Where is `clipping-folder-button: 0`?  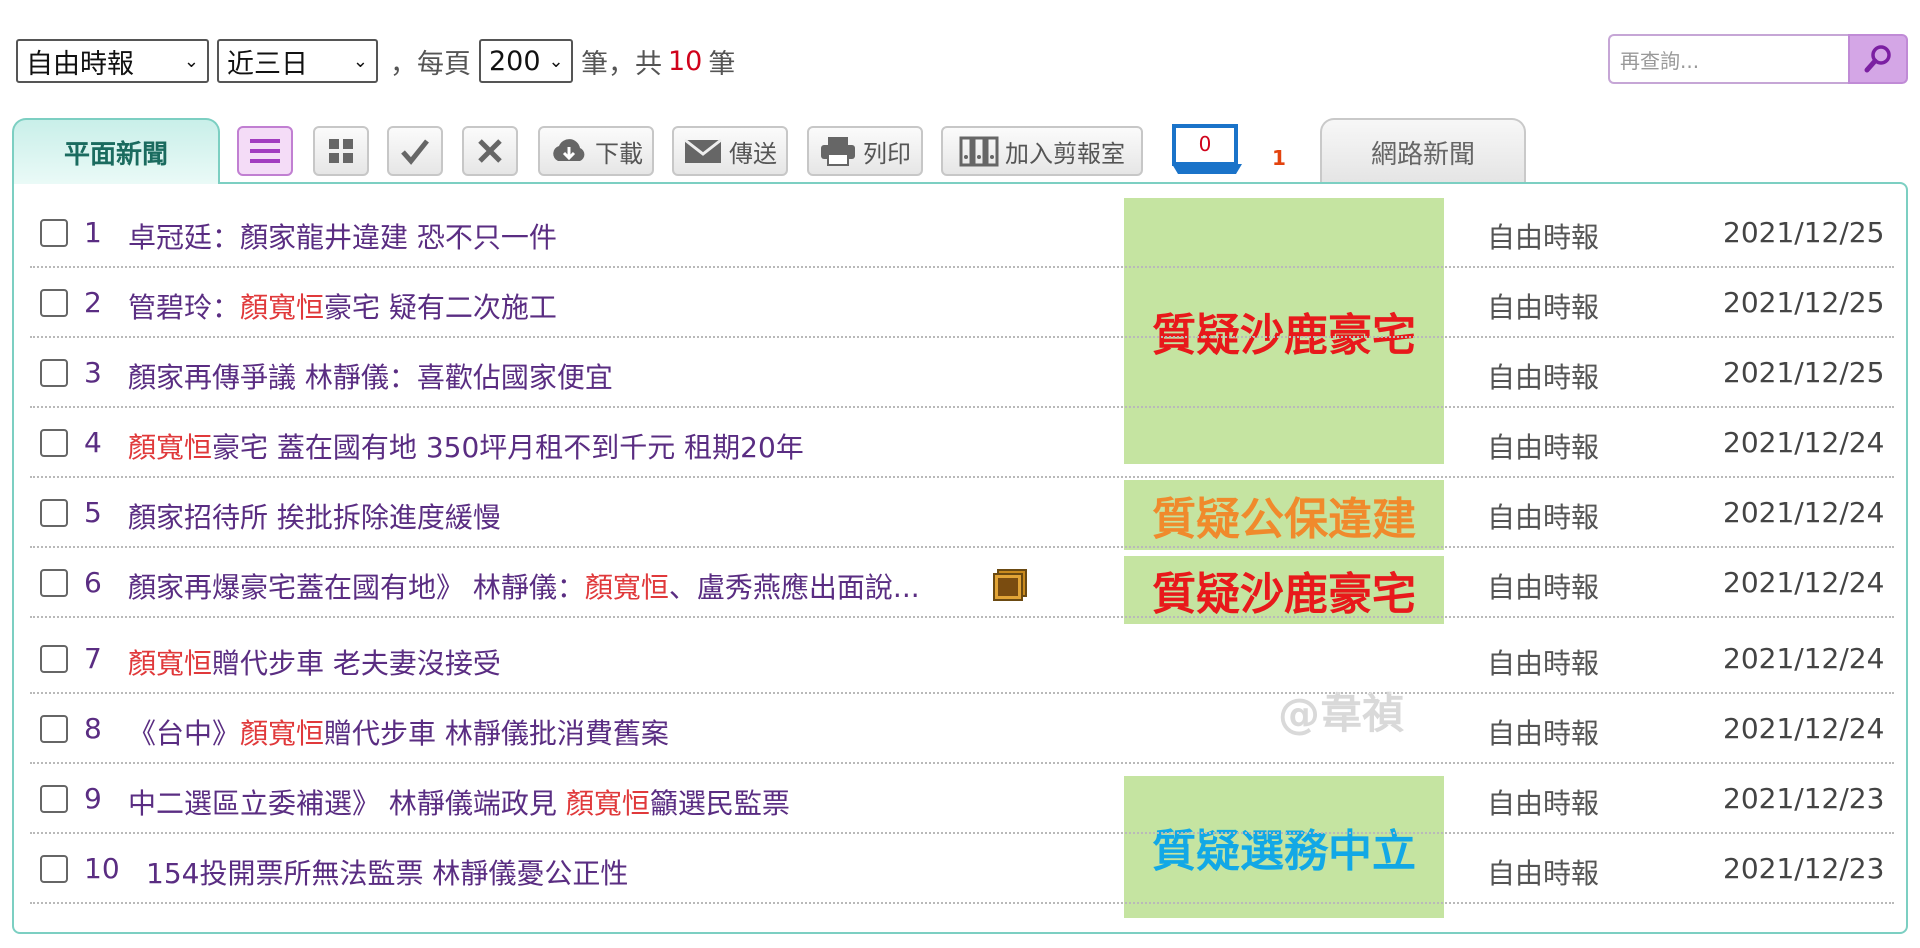 clipping-folder-button: 0 is located at coordinates (1212, 149).